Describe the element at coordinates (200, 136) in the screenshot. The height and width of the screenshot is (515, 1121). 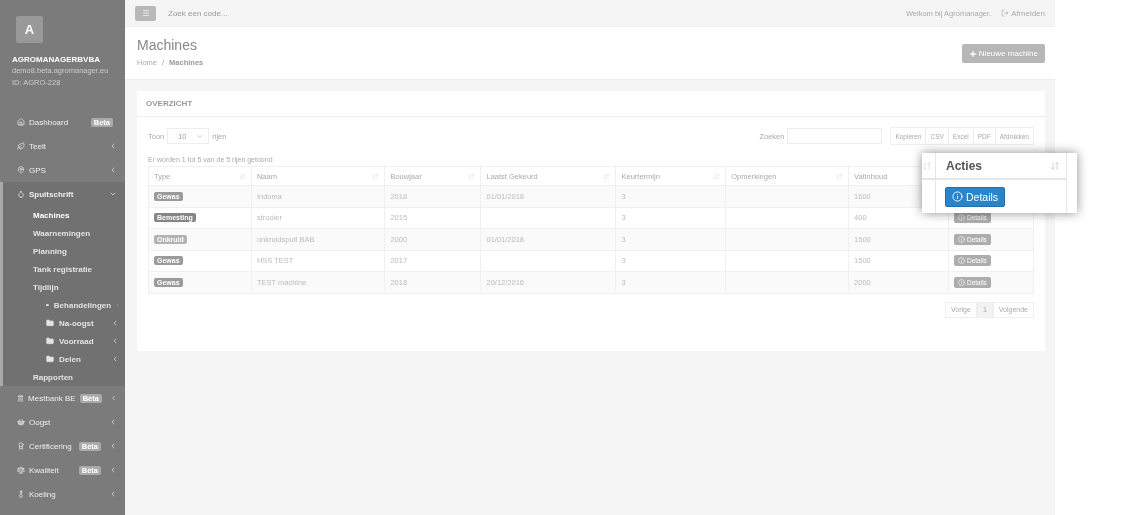
I see `chevron-down-icon` at that location.